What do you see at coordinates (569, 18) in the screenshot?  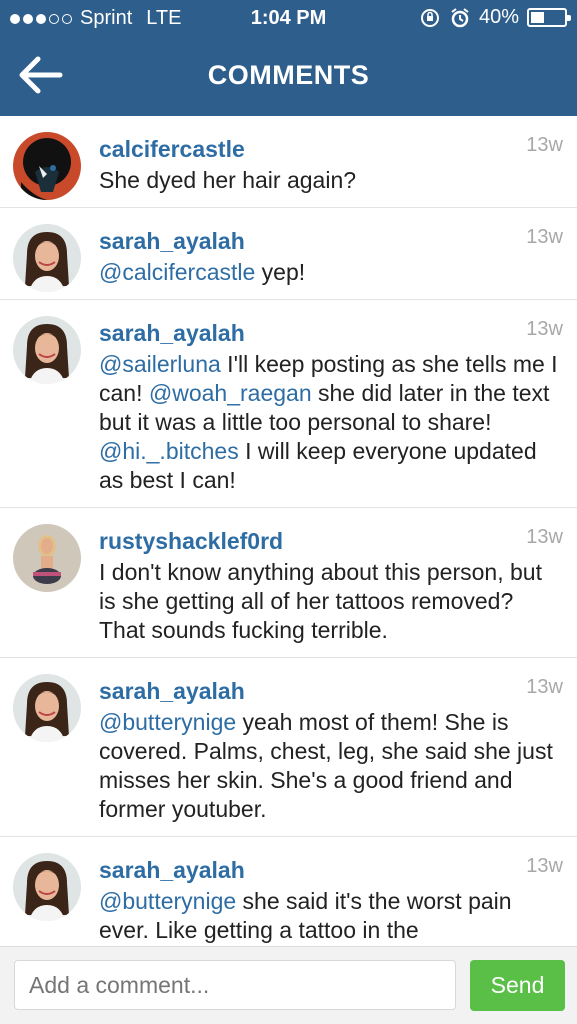 I see `battery-nub` at bounding box center [569, 18].